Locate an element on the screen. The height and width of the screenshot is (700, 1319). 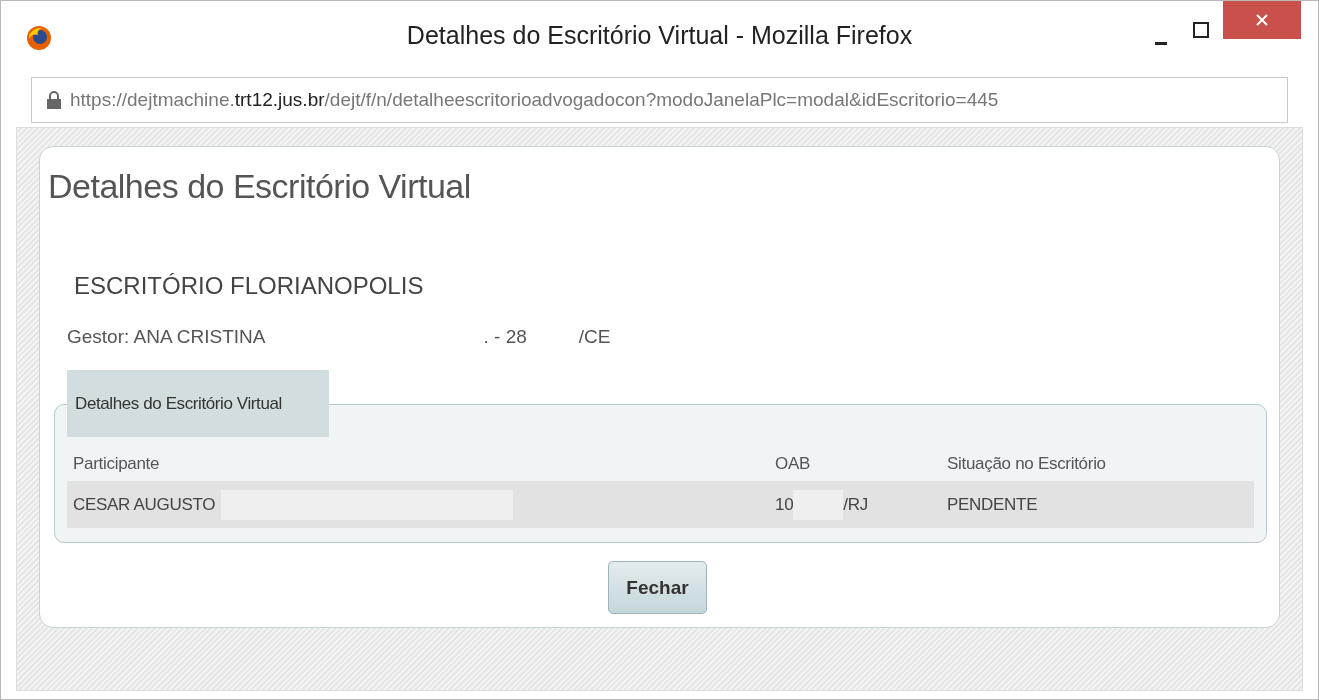
participant-name: CESAR AUGUSTO is located at coordinates (144, 504).